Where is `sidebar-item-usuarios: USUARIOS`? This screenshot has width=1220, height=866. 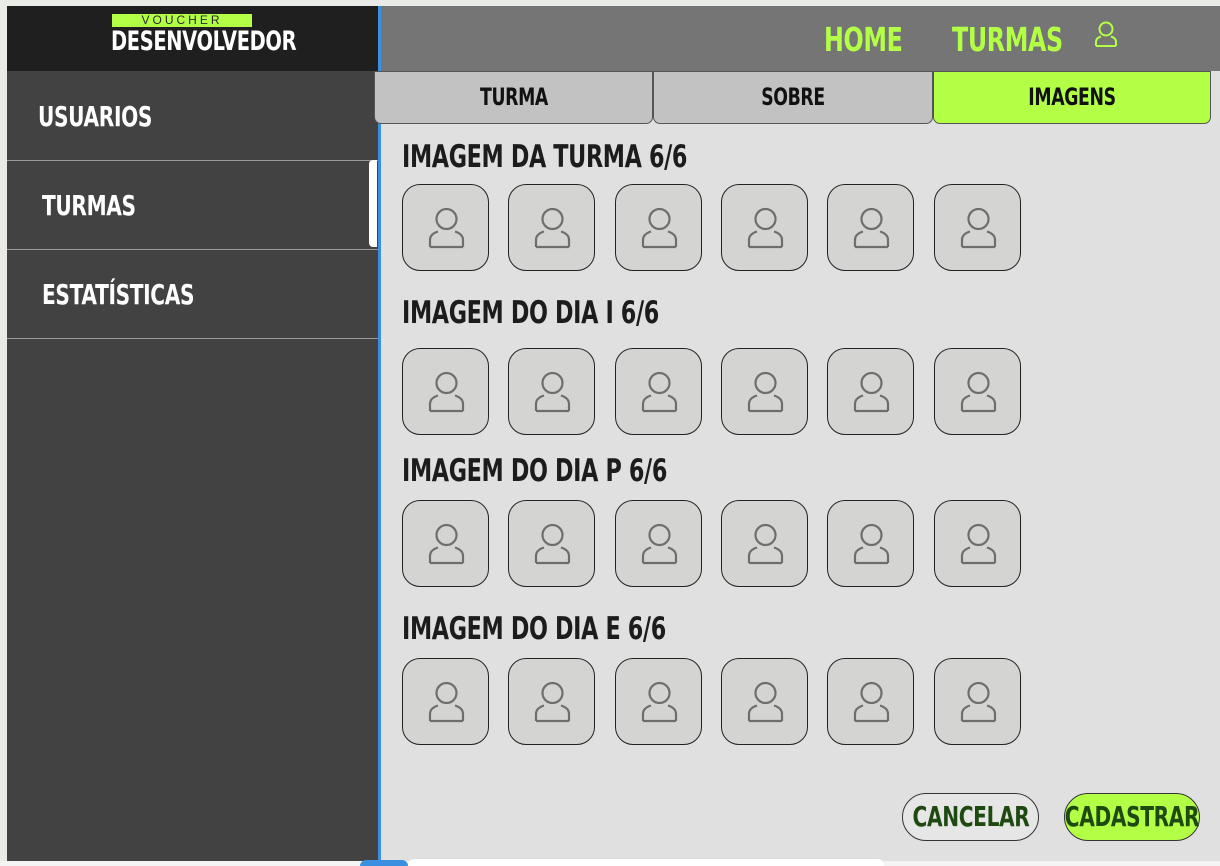
sidebar-item-usuarios: USUARIOS is located at coordinates (192, 116).